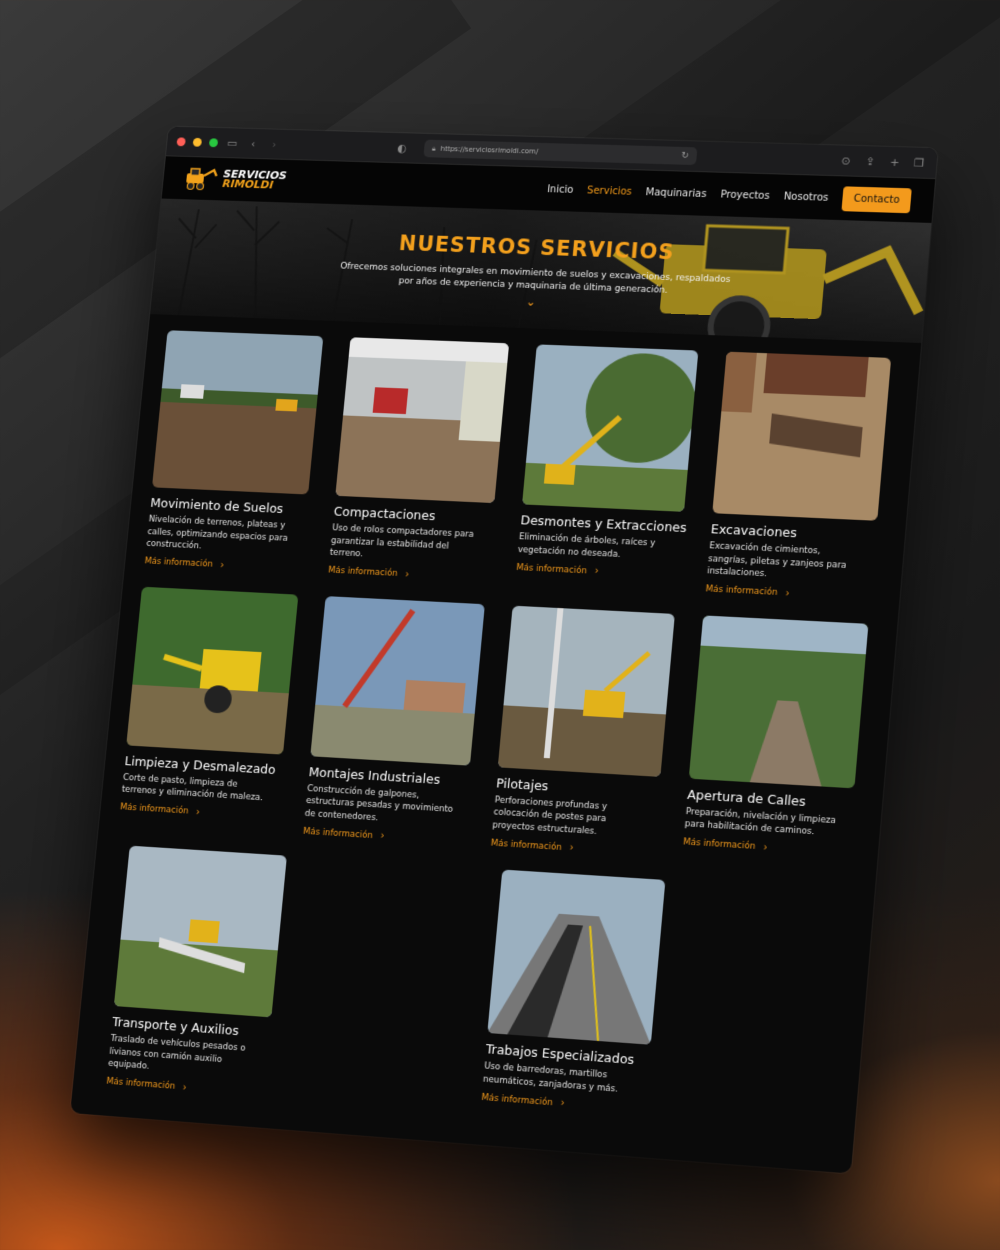 The image size is (1000, 1250). What do you see at coordinates (181, 141) in the screenshot?
I see `close-window-button` at bounding box center [181, 141].